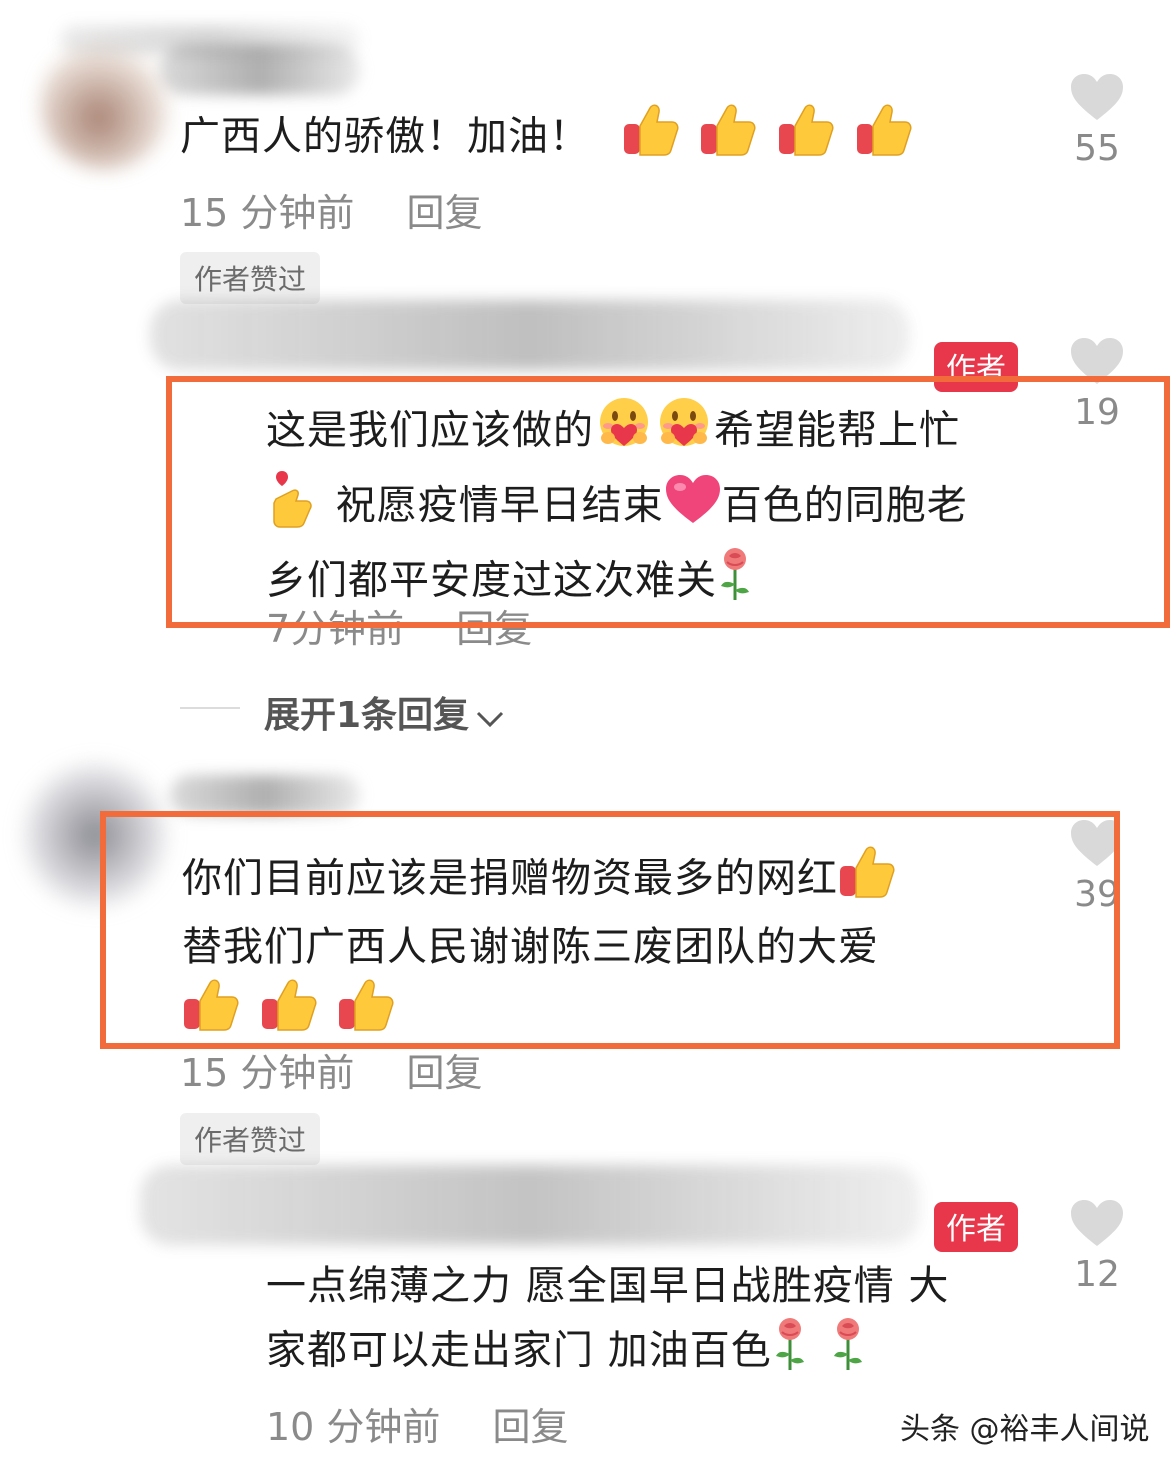 The image size is (1170, 1464). Describe the element at coordinates (519, 1350) in the screenshot. I see `comment-line-2: 家都可以走出家门 加油百色` at that location.